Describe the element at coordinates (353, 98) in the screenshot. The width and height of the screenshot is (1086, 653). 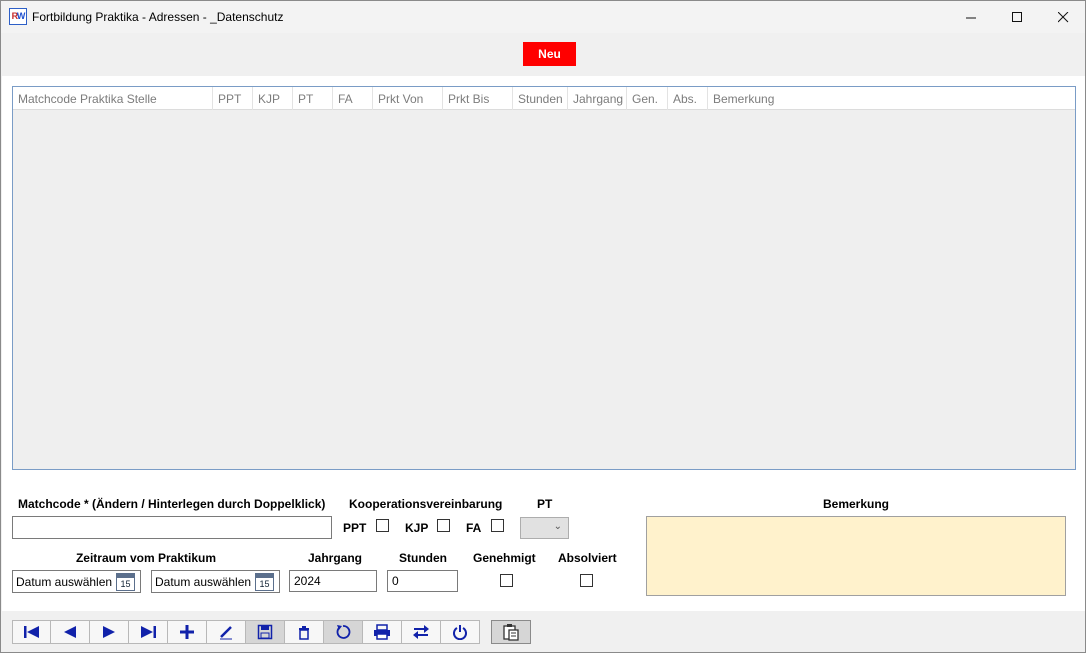
I see `column-fa: FA` at that location.